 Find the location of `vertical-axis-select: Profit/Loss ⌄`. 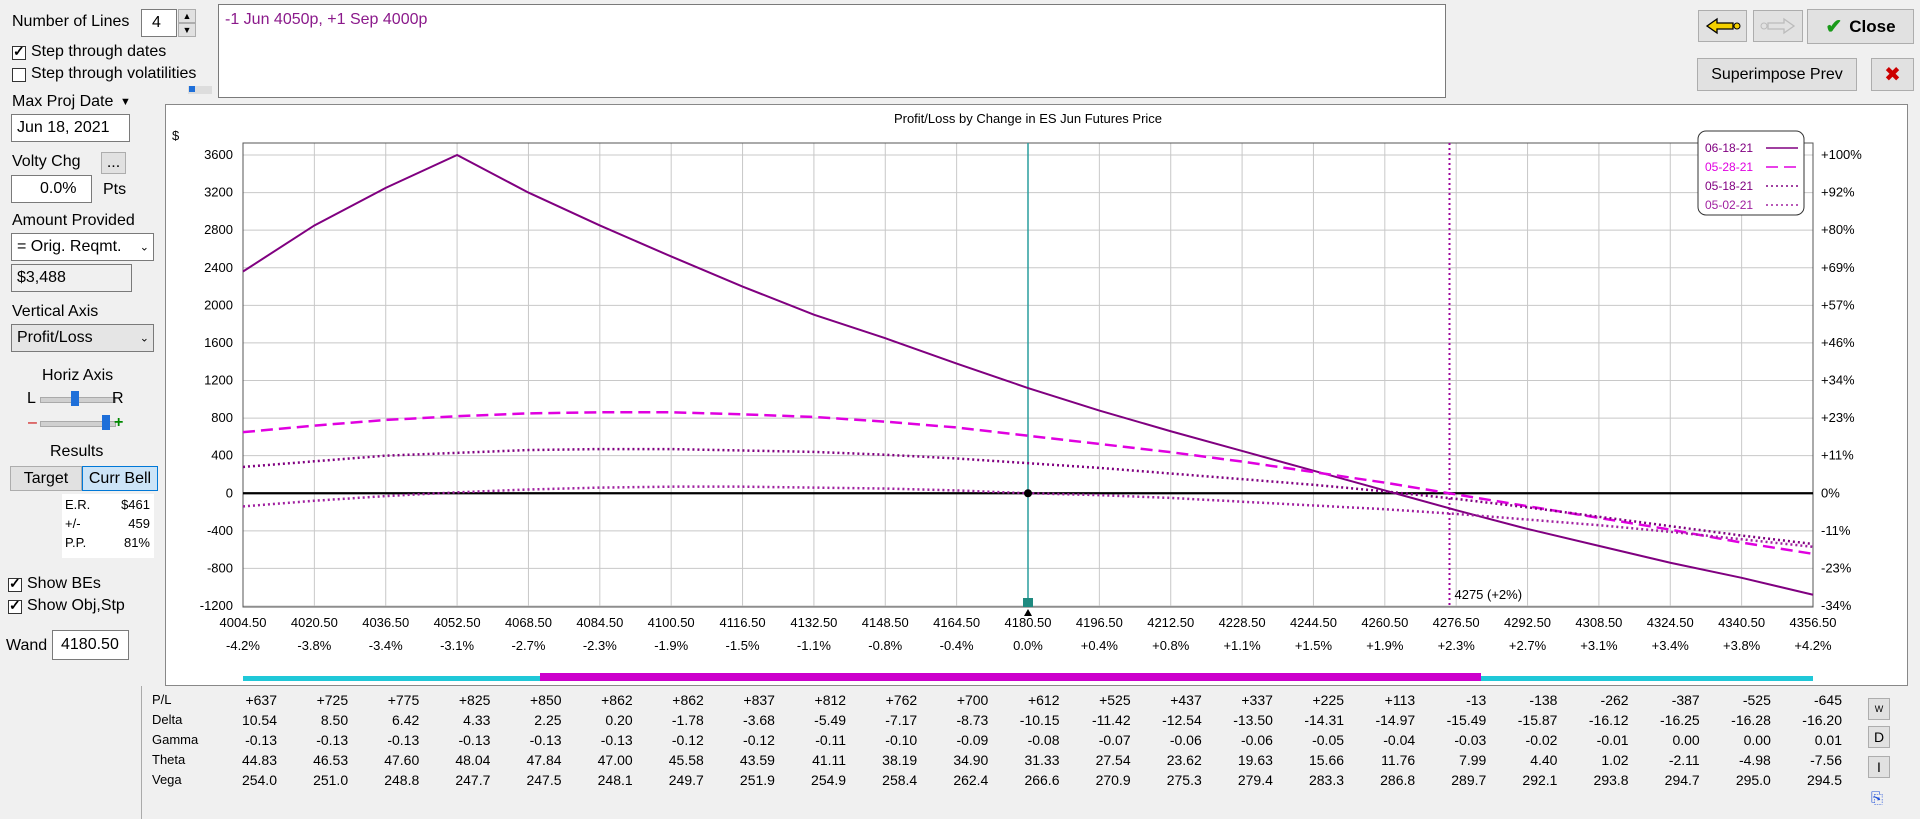

vertical-axis-select: Profit/Loss ⌄ is located at coordinates (82, 338).